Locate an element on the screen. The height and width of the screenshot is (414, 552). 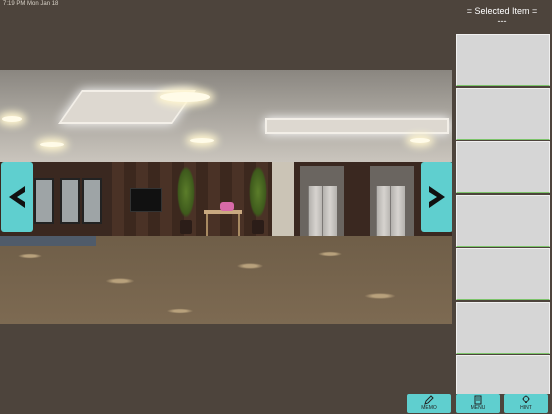
side-table-legs is located at coordinates (223, 225).